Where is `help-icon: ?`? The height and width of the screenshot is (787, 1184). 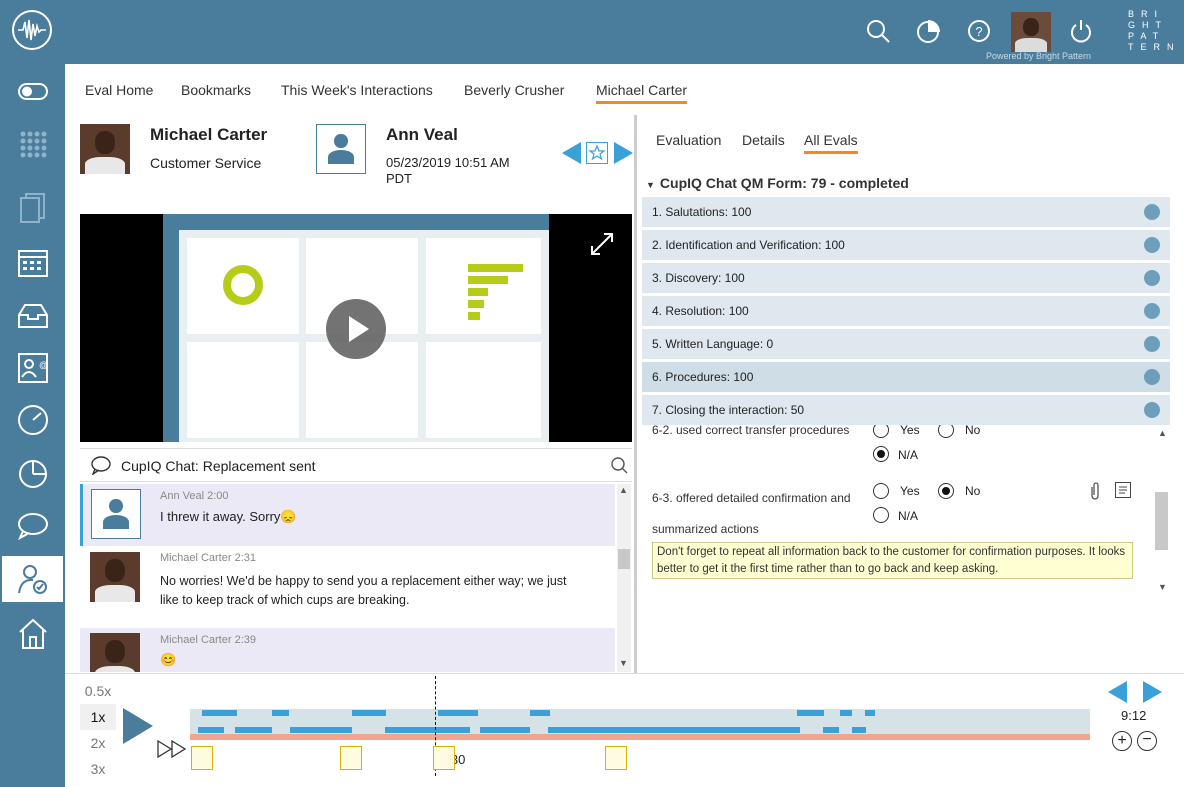 help-icon: ? is located at coordinates (979, 31).